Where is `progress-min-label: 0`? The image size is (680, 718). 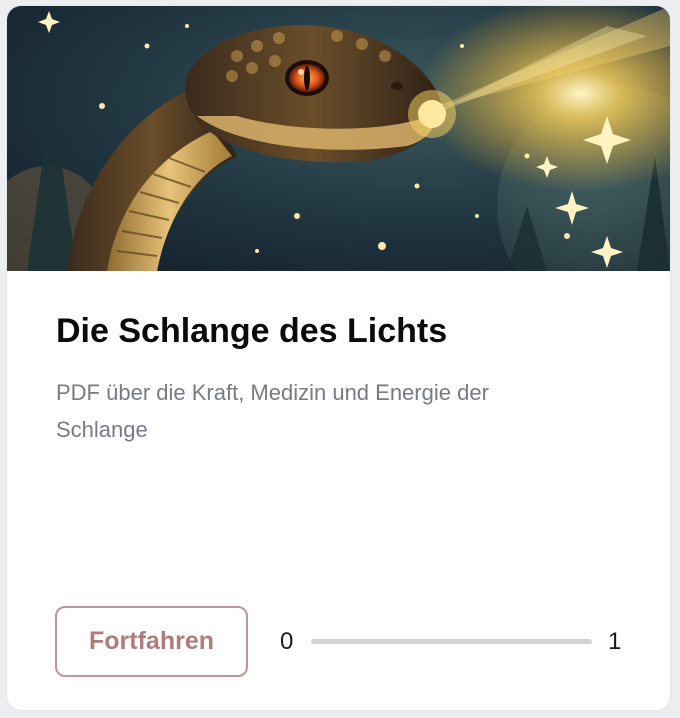 progress-min-label: 0 is located at coordinates (287, 641).